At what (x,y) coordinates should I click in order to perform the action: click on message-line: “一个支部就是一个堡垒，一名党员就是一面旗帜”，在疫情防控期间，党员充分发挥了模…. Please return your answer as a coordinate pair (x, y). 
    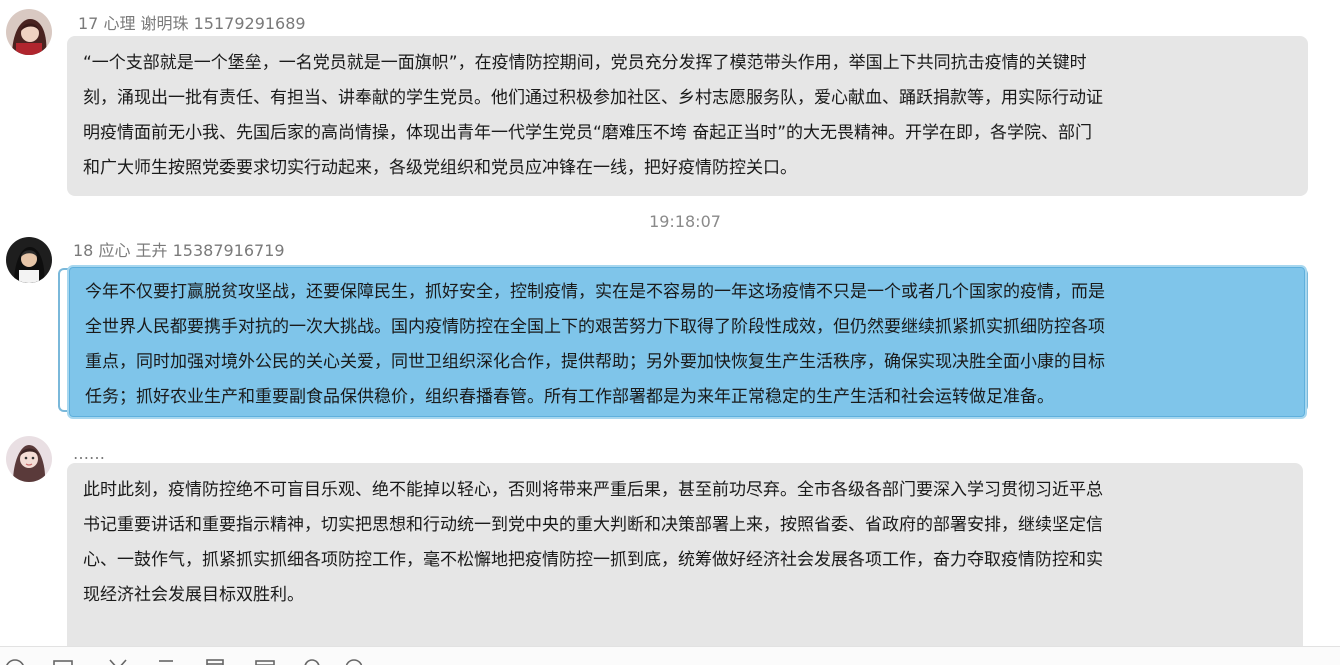
    Looking at the image, I should click on (585, 63).